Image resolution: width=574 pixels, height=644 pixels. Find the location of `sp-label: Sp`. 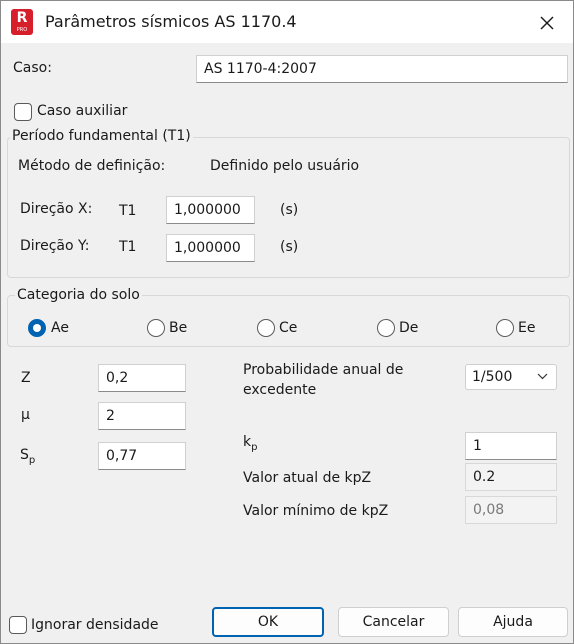

sp-label: Sp is located at coordinates (28, 456).